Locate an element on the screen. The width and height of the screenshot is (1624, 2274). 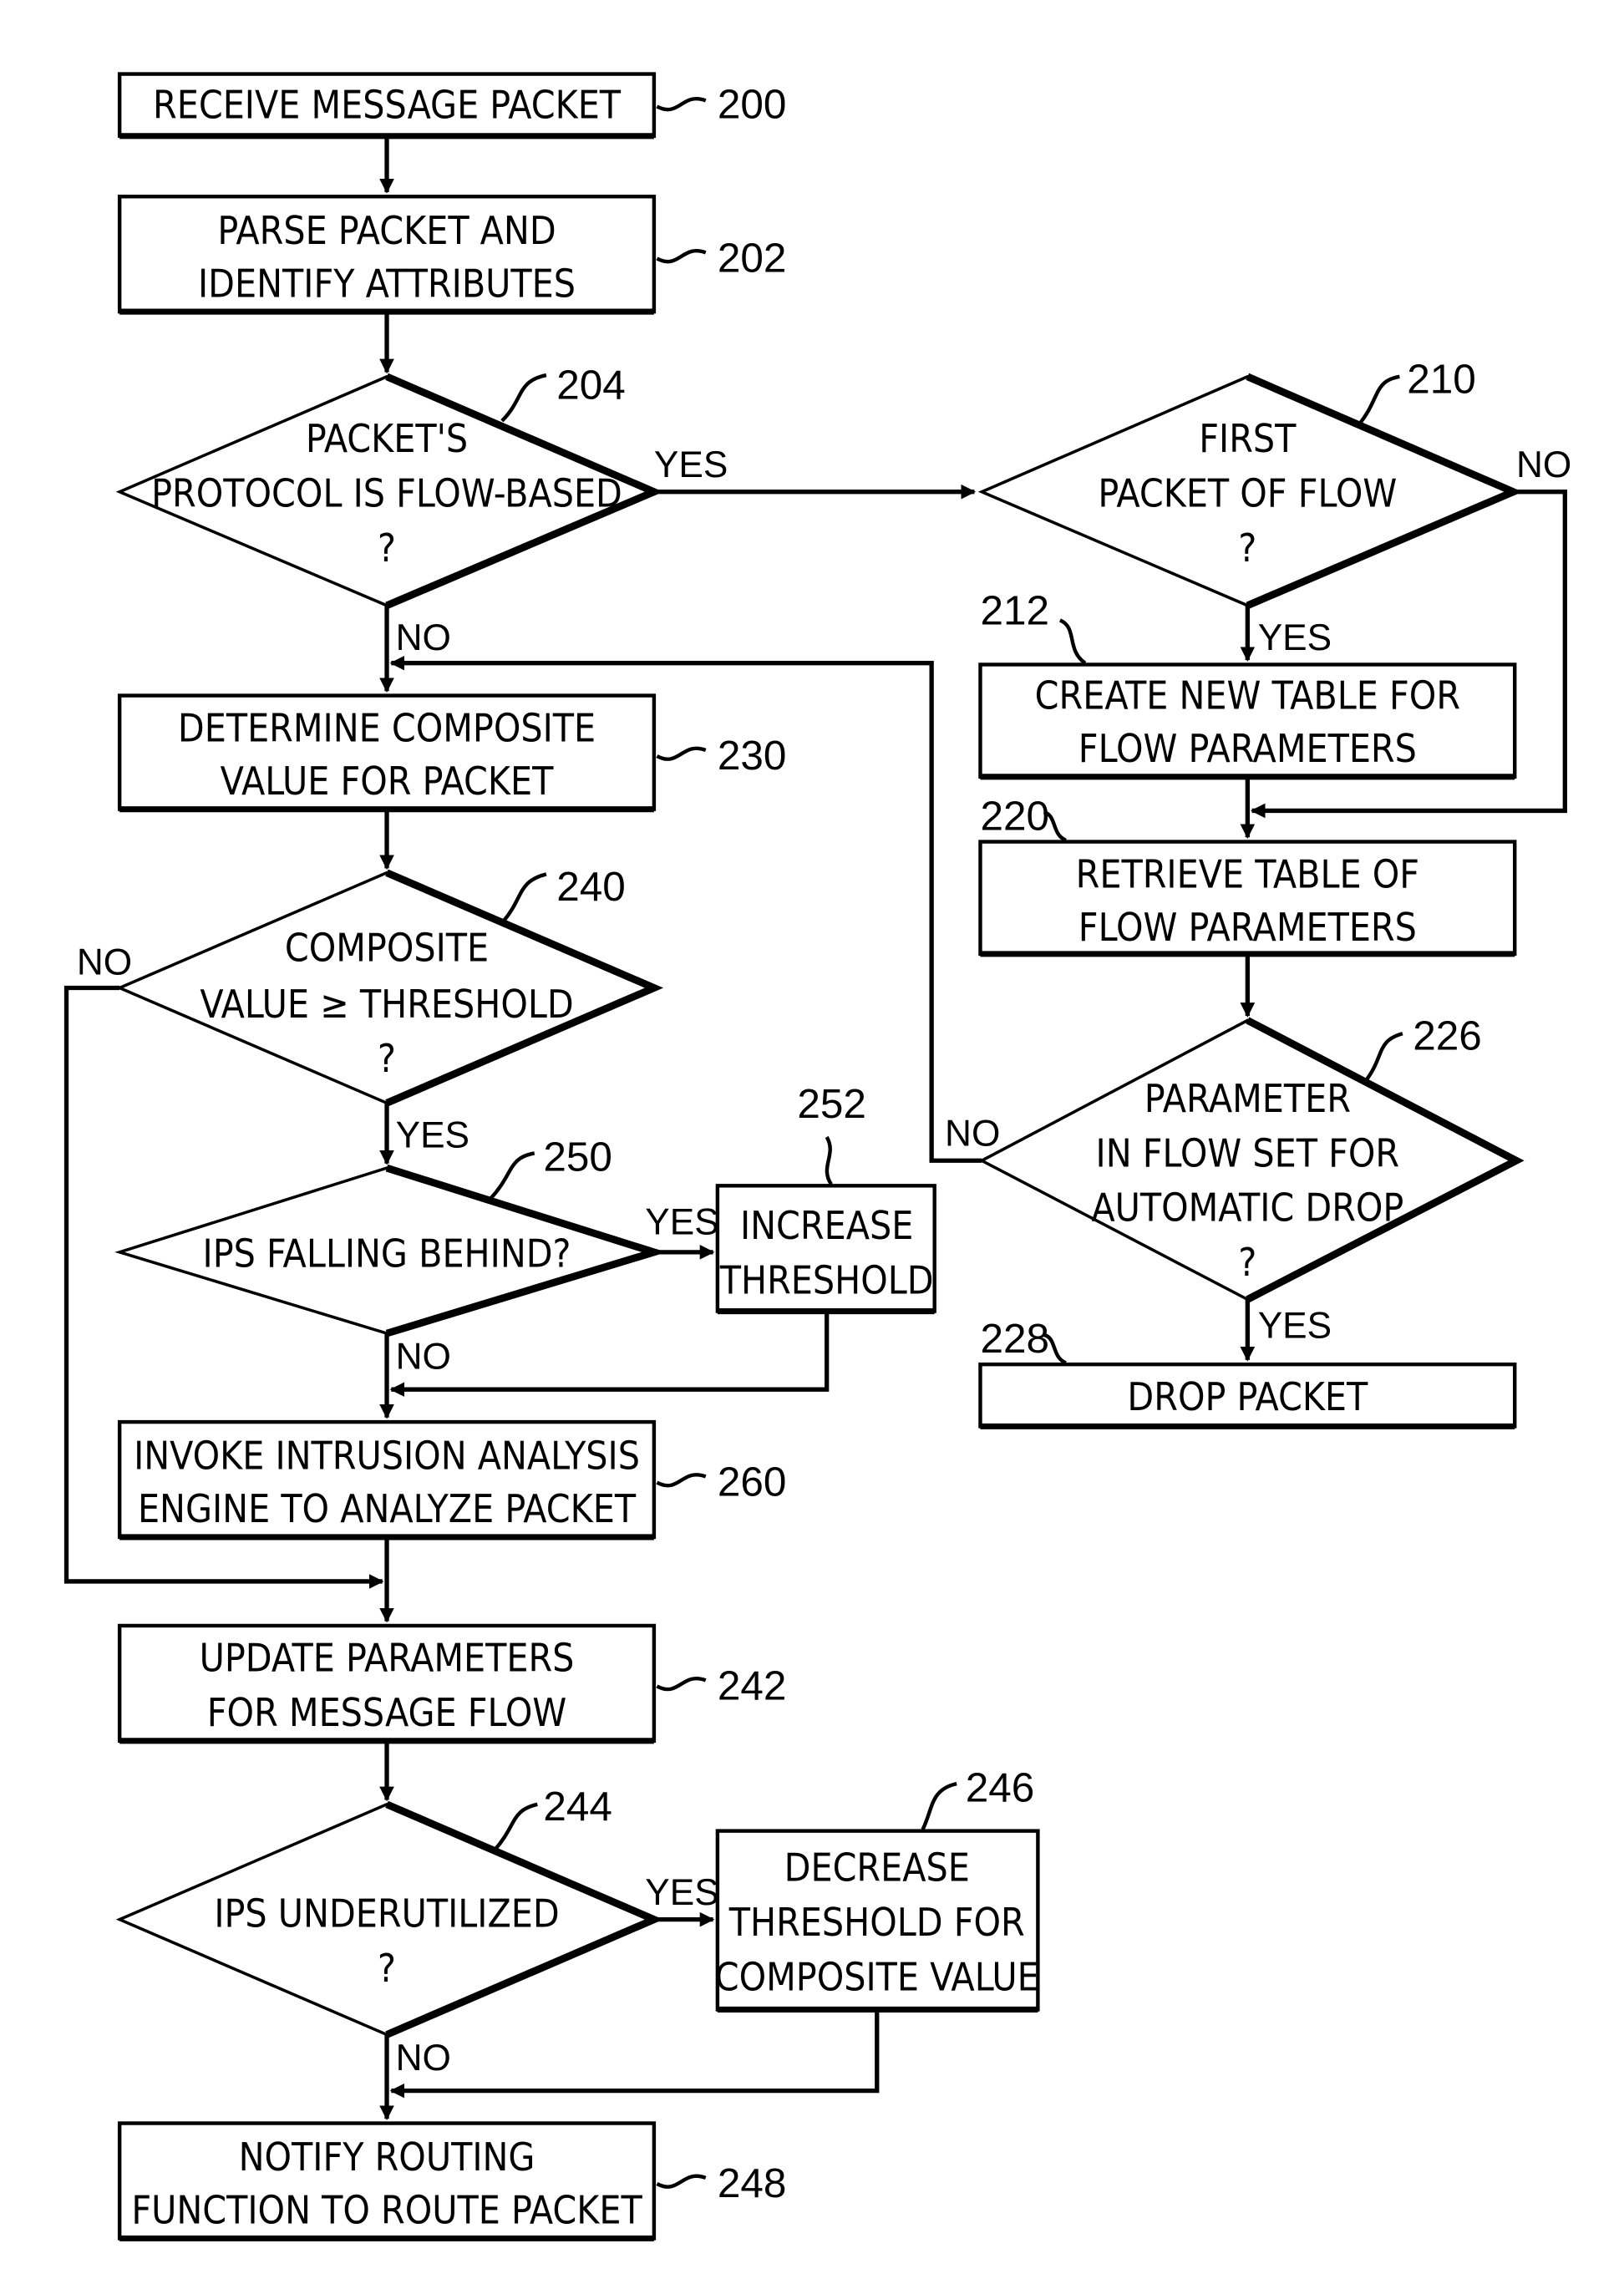
decision-226-line-2: IN FLOW SET FOR is located at coordinates (1248, 1152).